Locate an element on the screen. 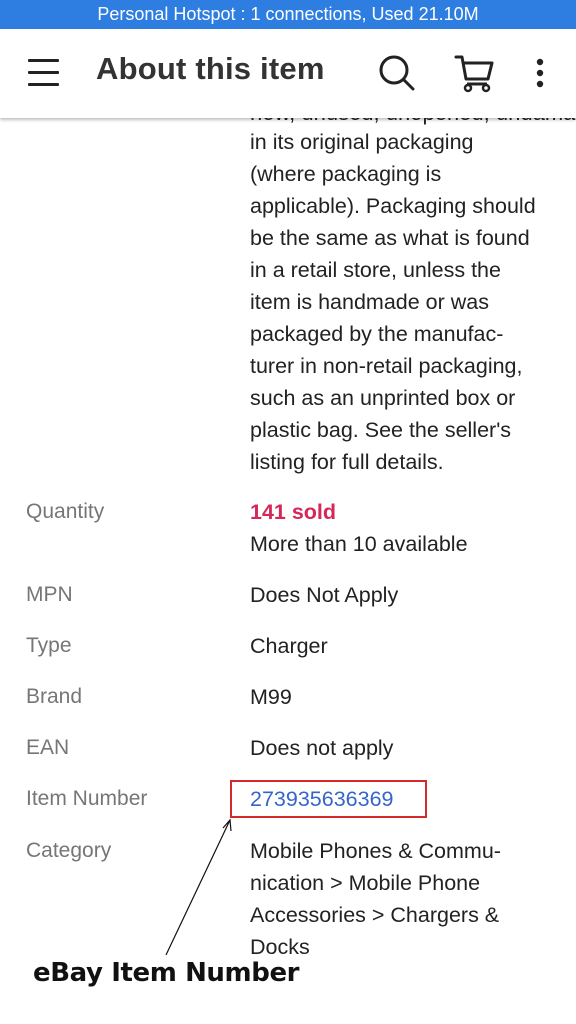  annotation-label: eBay Item Number is located at coordinates (166, 973).